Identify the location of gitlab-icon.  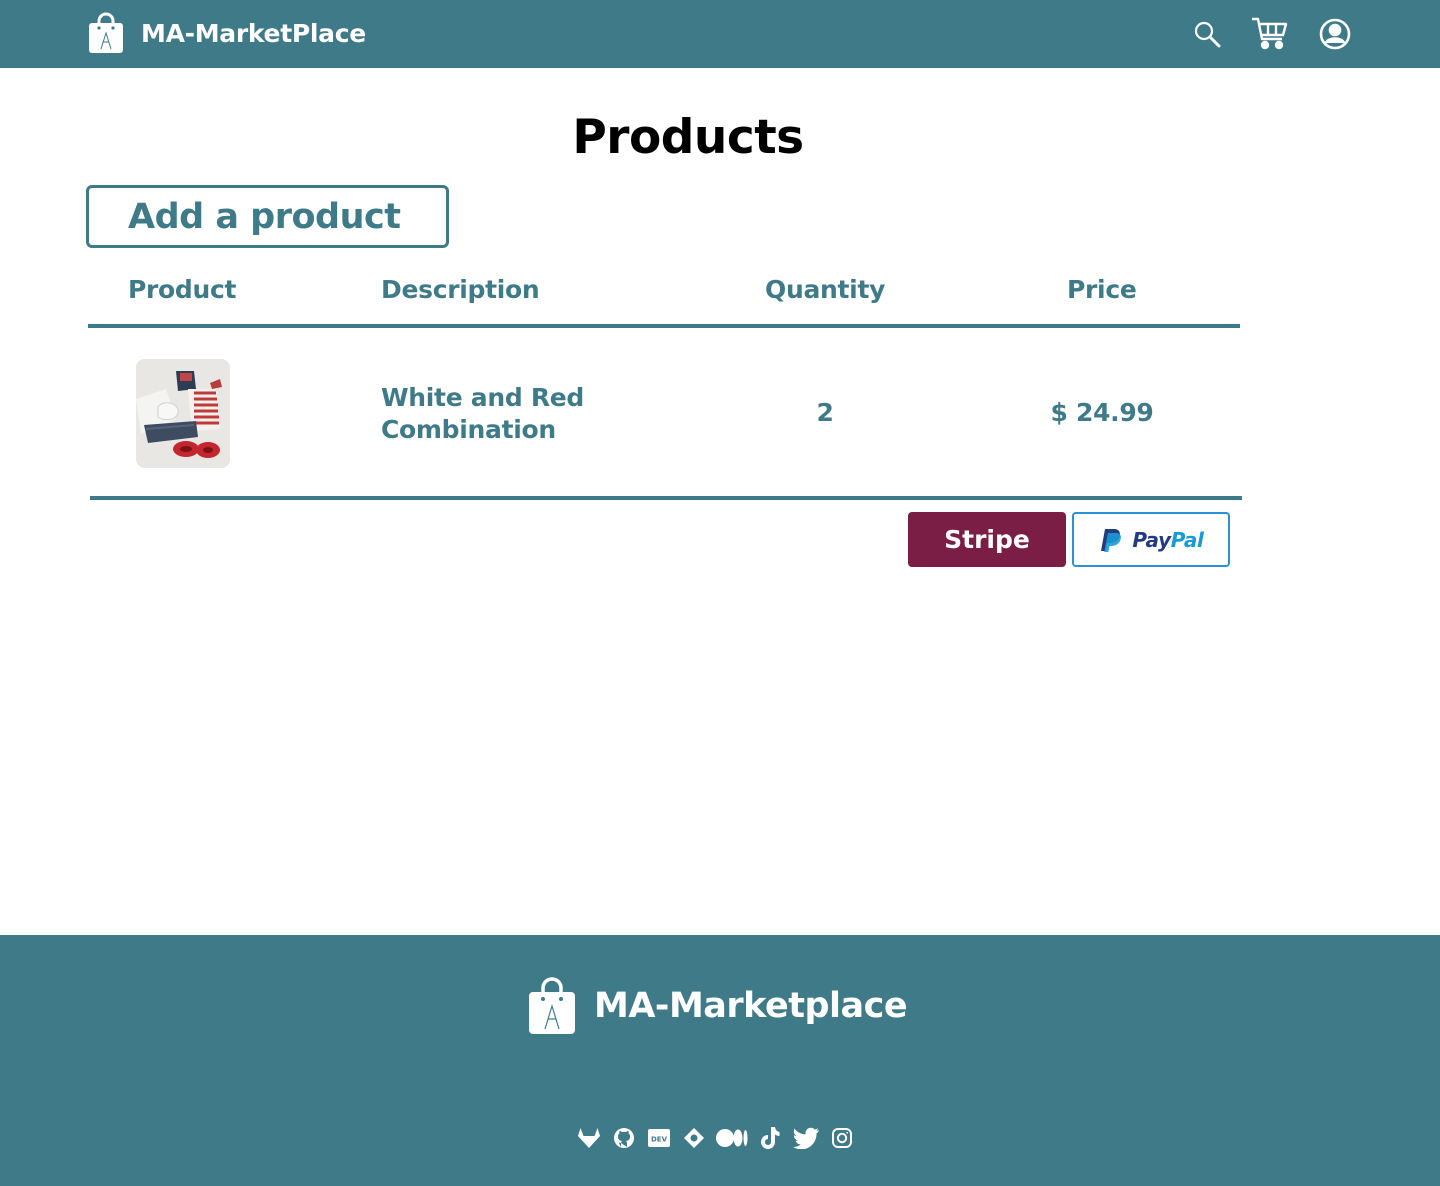
(589, 1138).